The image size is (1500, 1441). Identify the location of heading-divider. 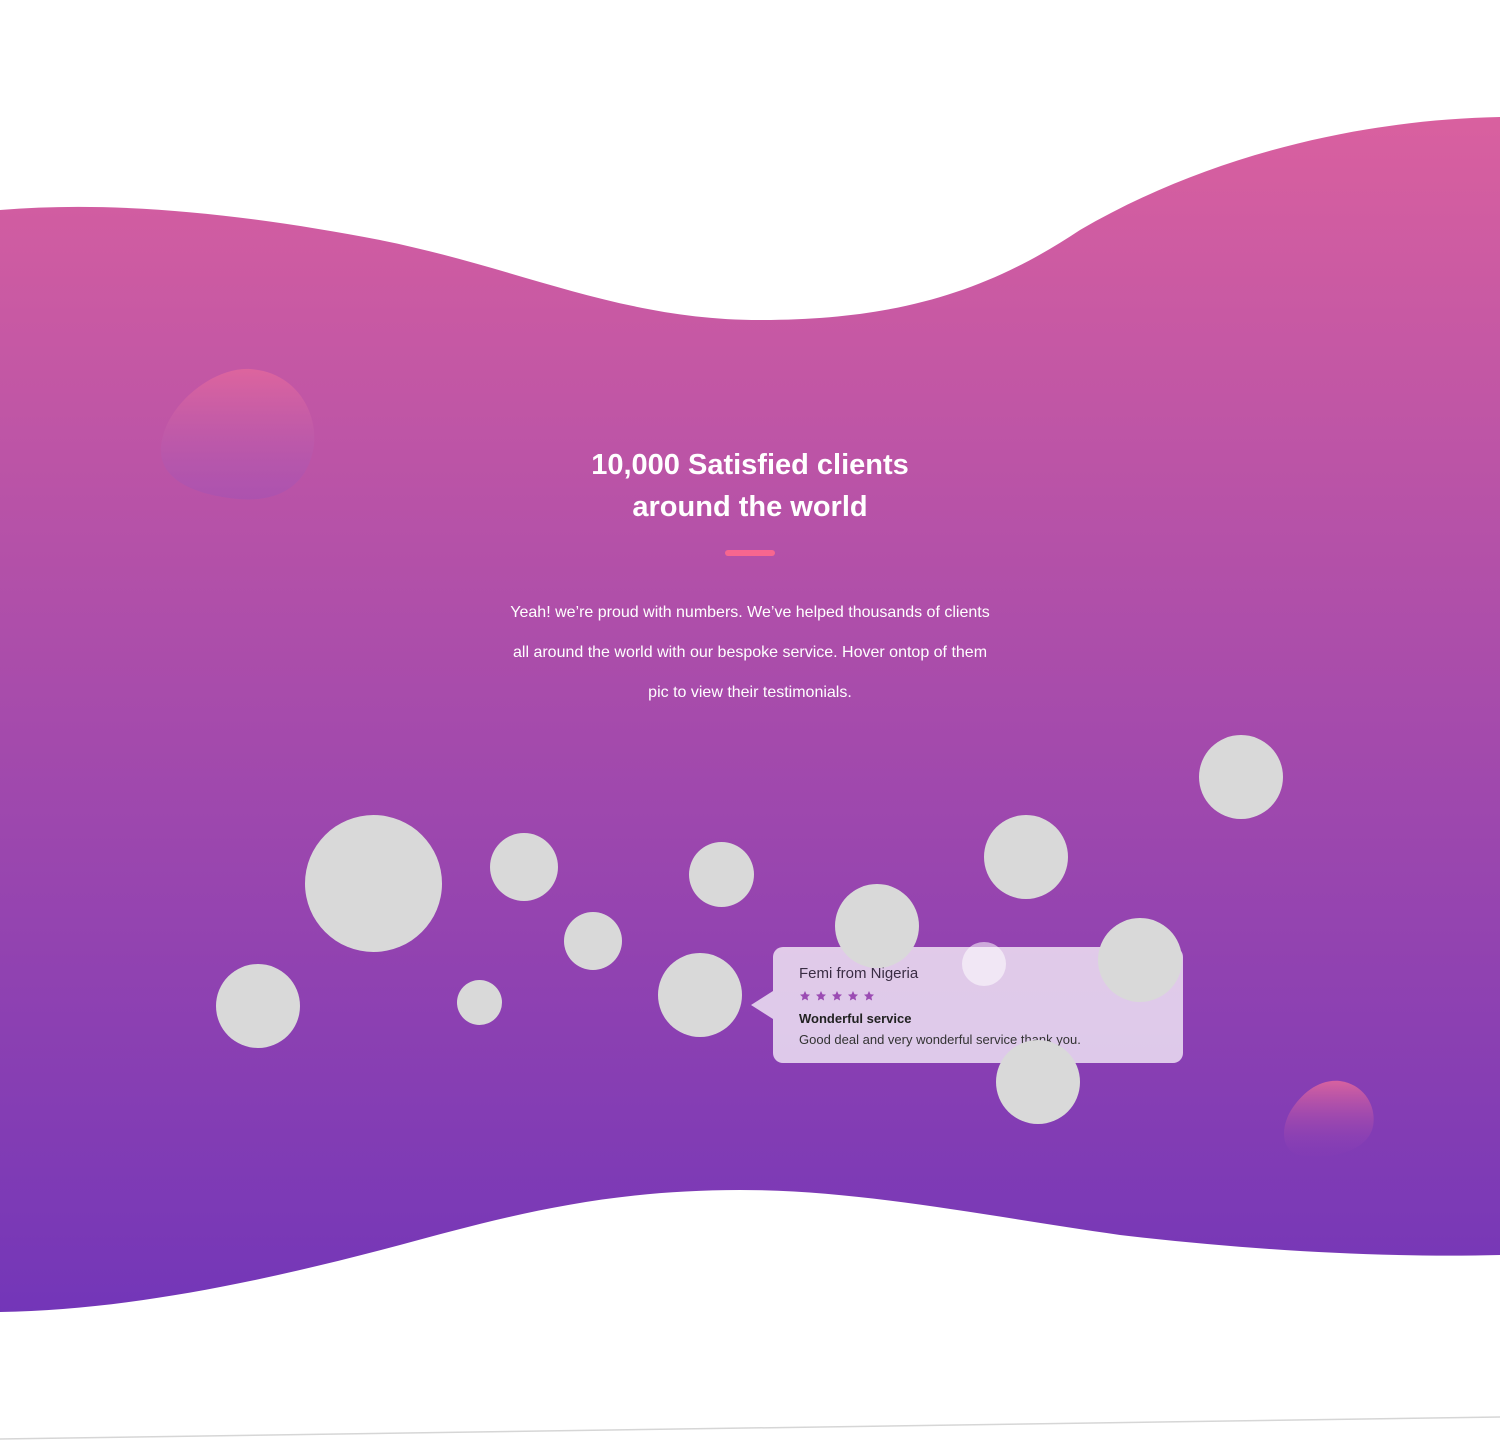
(750, 553).